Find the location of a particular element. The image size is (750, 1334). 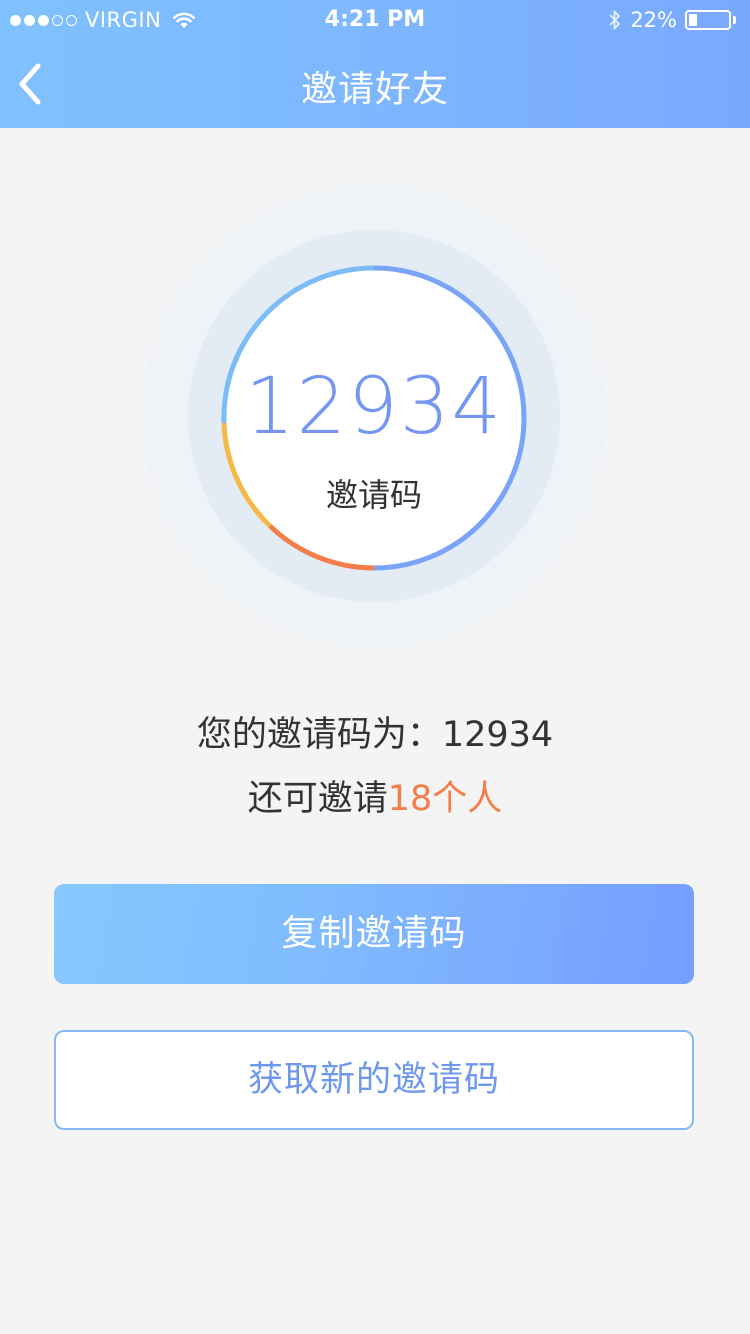

top-bar: VIRGIN 4:21 PM 22% 邀请好友 is located at coordinates (375, 64).